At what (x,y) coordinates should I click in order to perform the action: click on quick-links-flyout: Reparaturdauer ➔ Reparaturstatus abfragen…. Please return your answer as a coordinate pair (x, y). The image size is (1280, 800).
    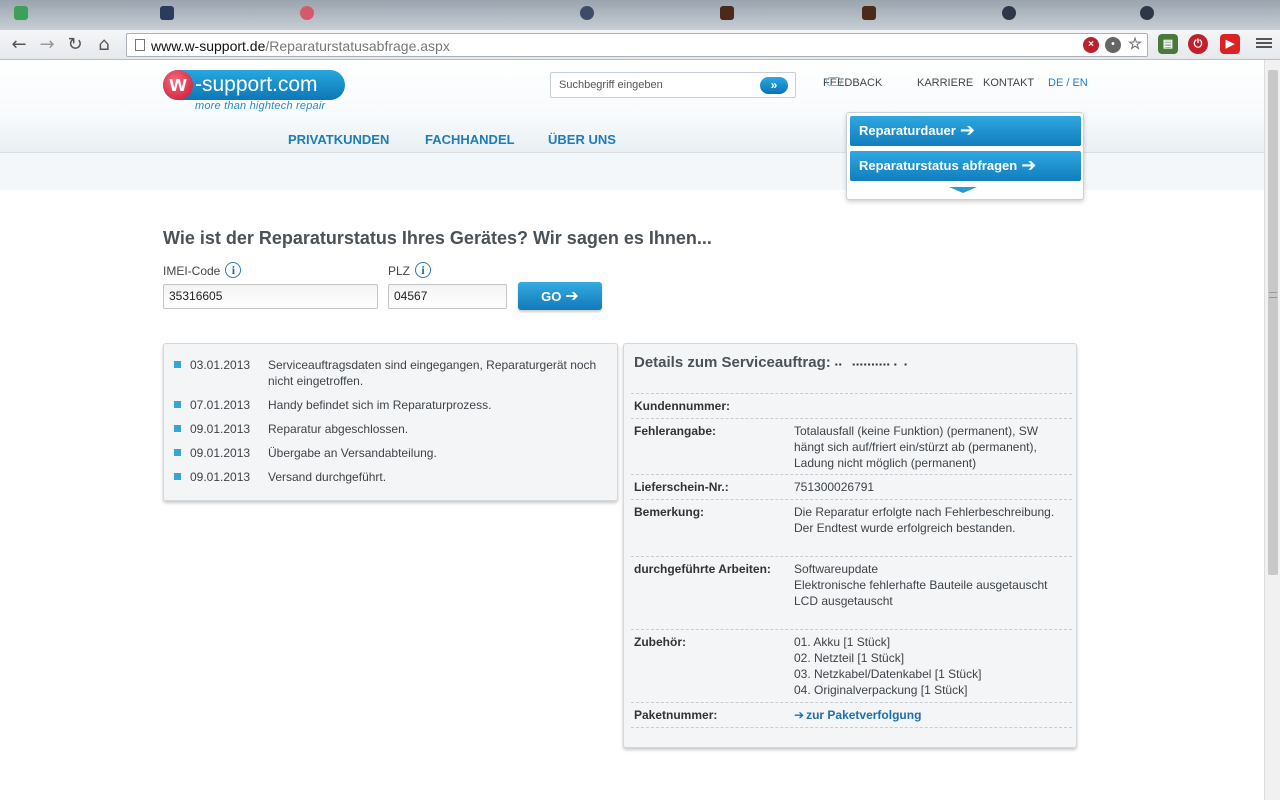
    Looking at the image, I should click on (965, 156).